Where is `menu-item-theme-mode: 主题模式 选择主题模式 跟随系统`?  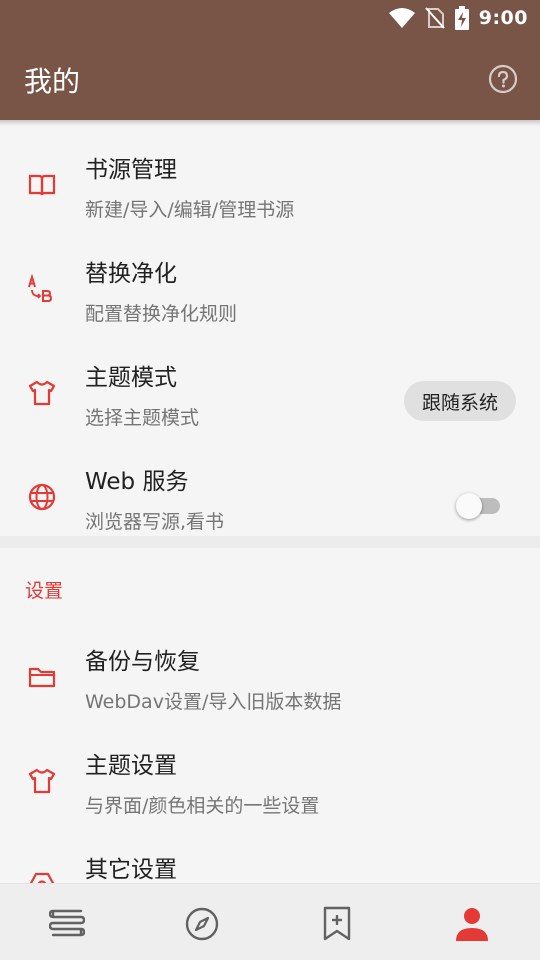
menu-item-theme-mode: 主题模式 选择主题模式 跟随系统 is located at coordinates (270, 392).